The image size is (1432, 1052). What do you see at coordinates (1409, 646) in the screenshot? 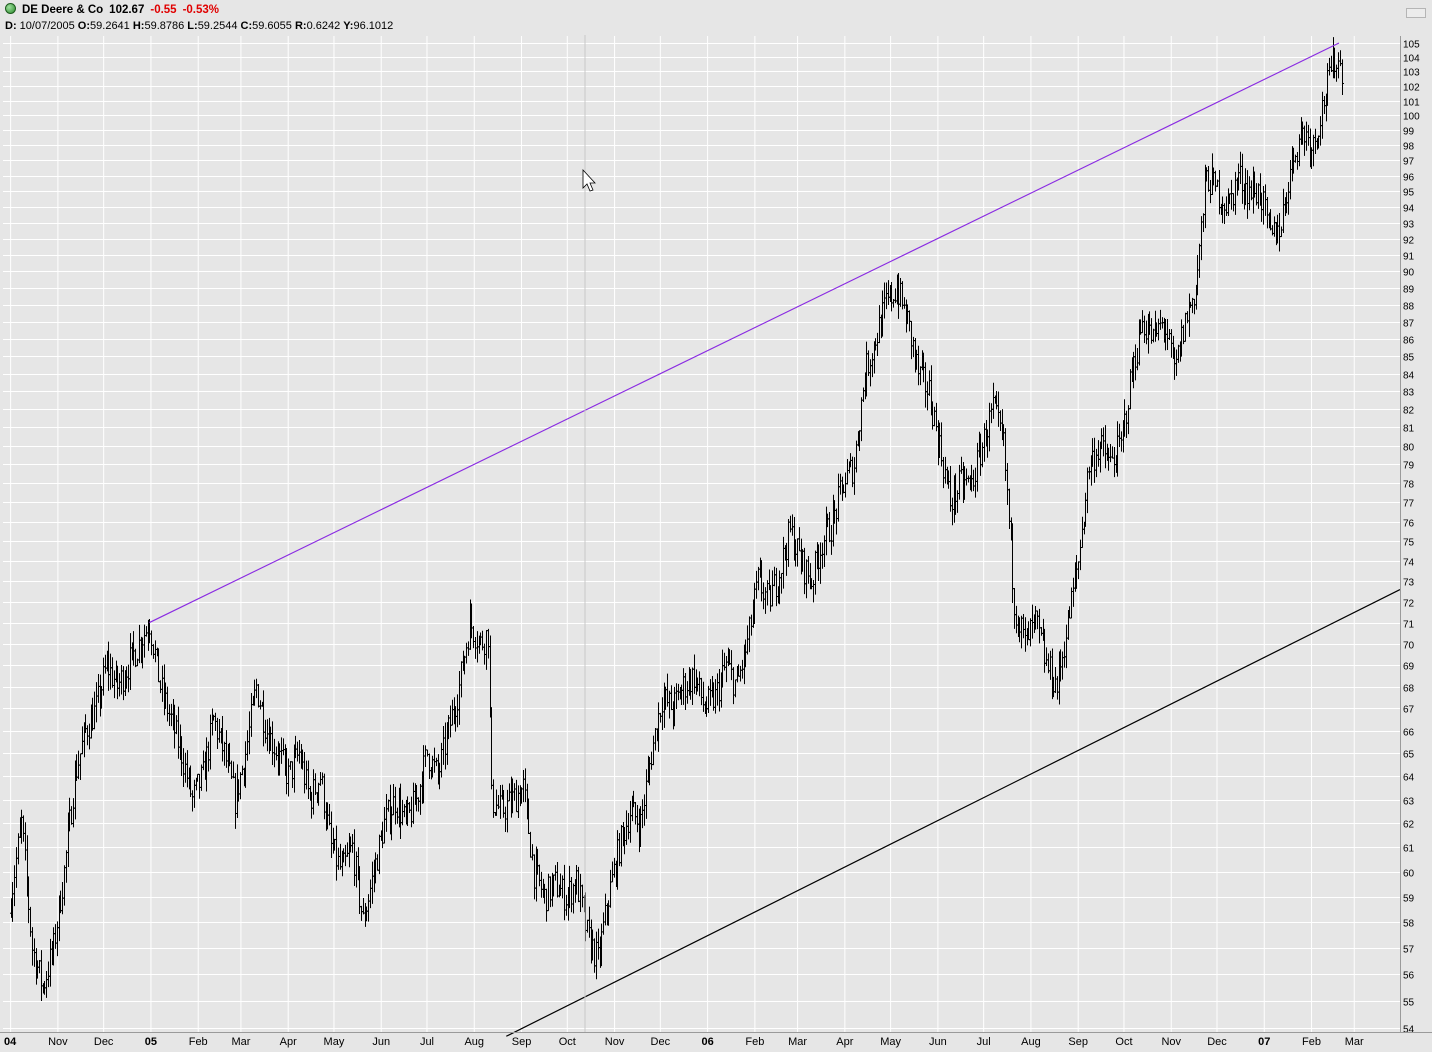
I see `y-tick-label: 70` at bounding box center [1409, 646].